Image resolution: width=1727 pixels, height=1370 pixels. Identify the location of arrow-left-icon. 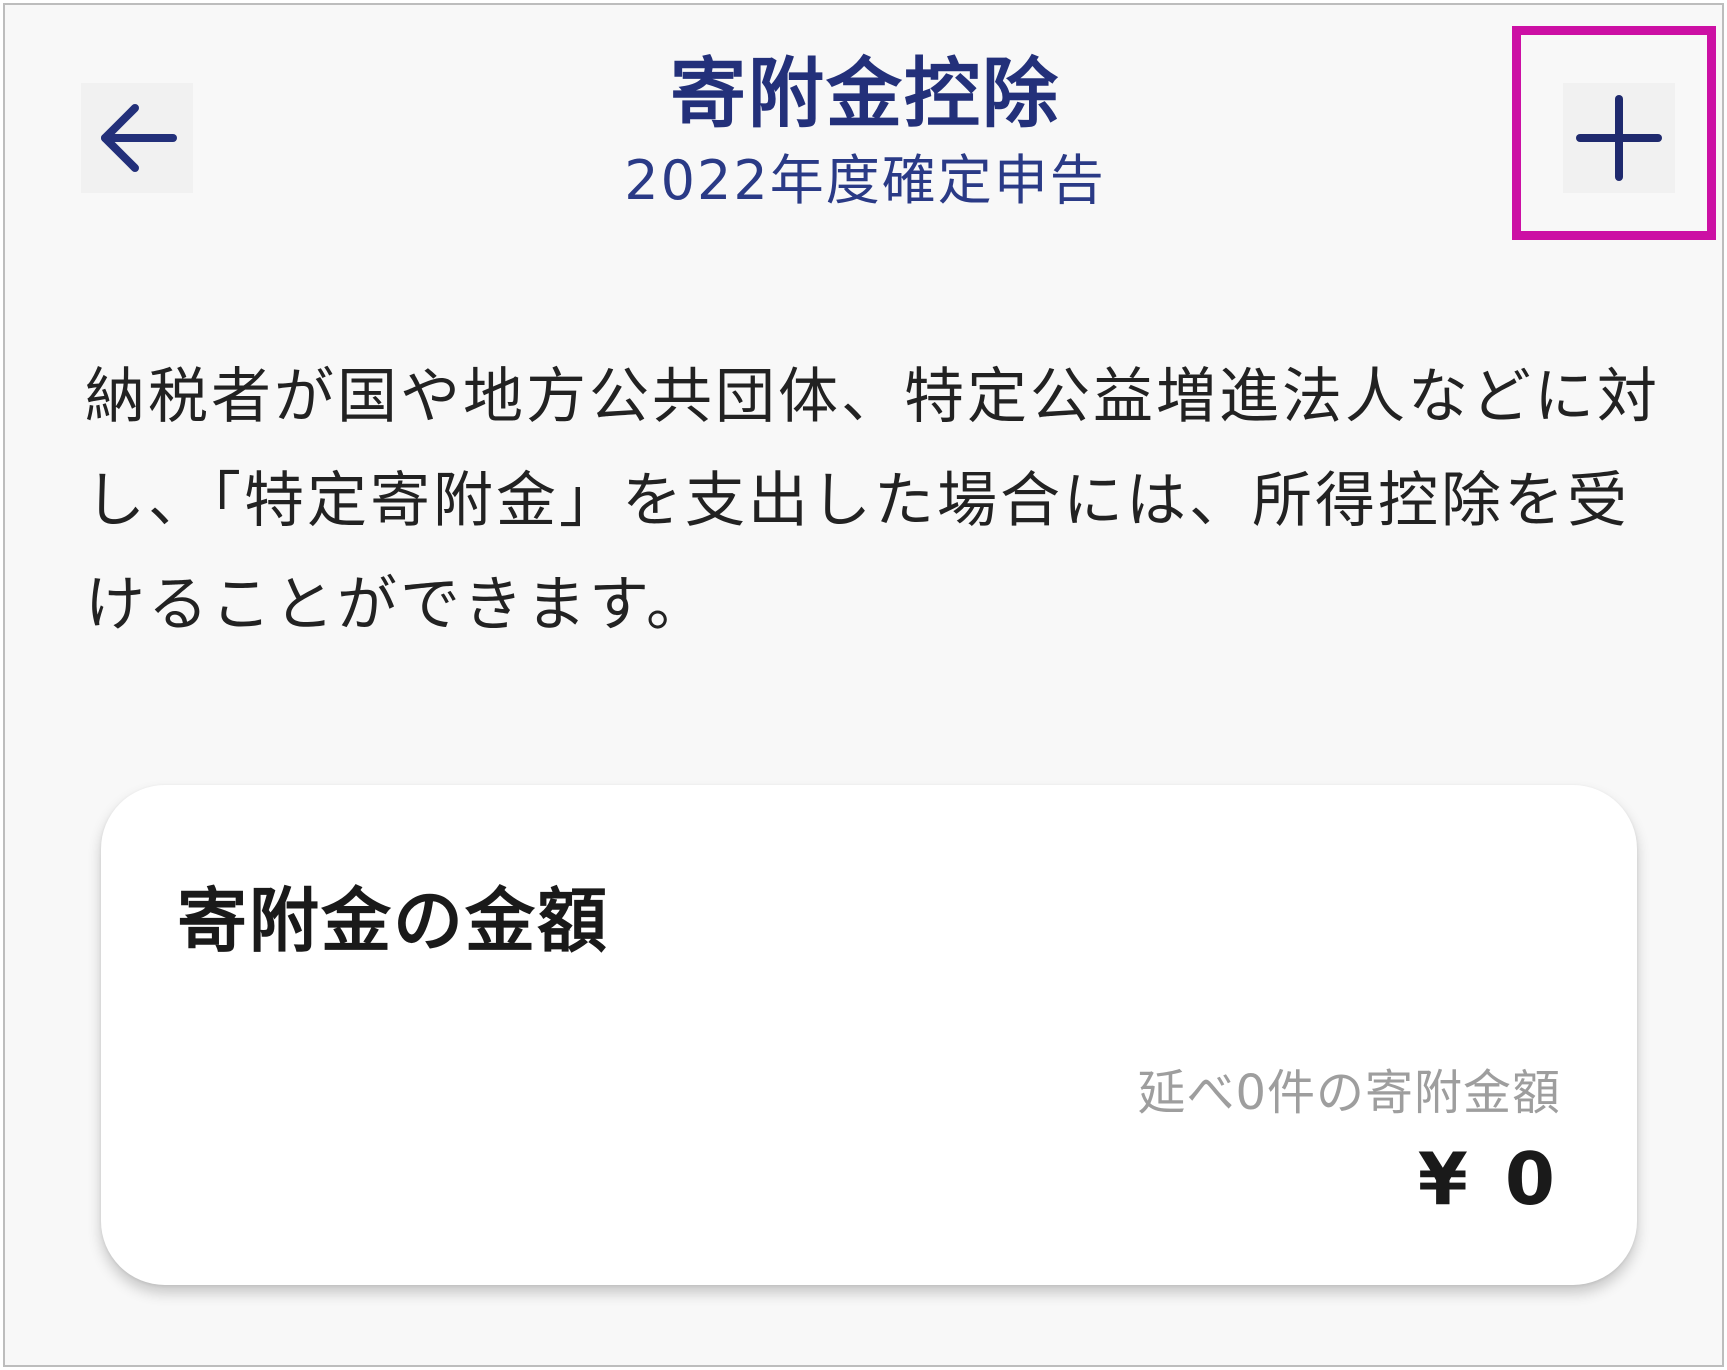
(139, 138).